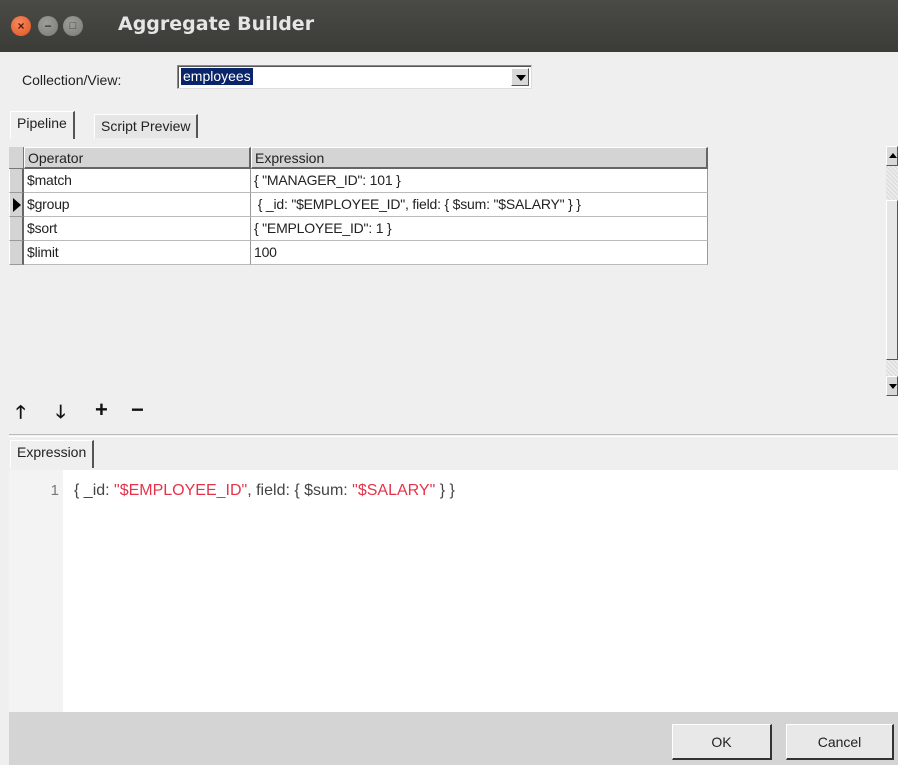 This screenshot has height=765, width=898. Describe the element at coordinates (479, 253) in the screenshot. I see `expression-cell: 100` at that location.